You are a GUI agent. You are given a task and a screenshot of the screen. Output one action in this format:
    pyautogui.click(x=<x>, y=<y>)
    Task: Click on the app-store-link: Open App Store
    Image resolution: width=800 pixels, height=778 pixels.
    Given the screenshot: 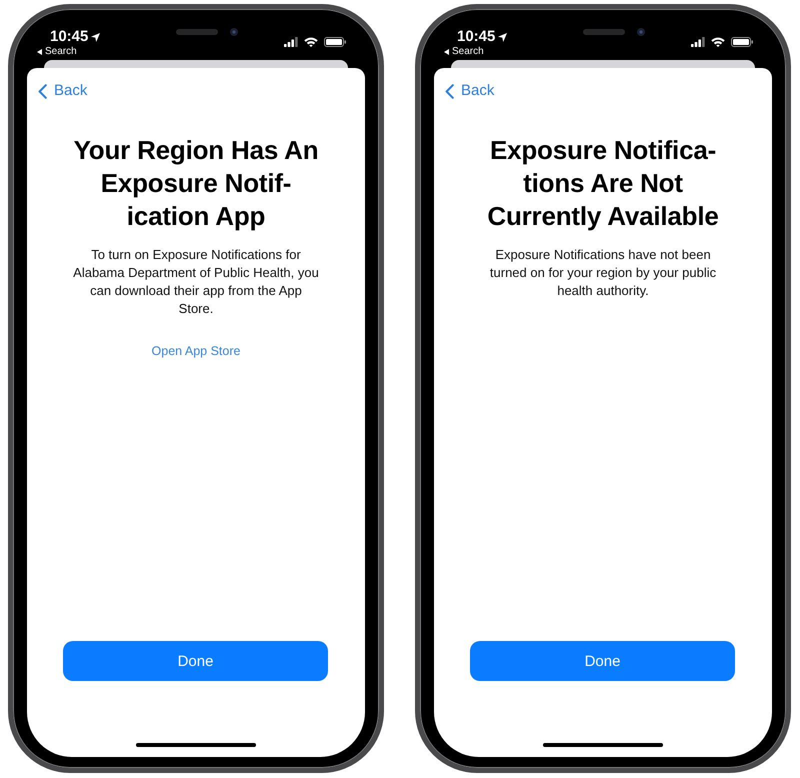 What is the action you would take?
    pyautogui.click(x=196, y=351)
    